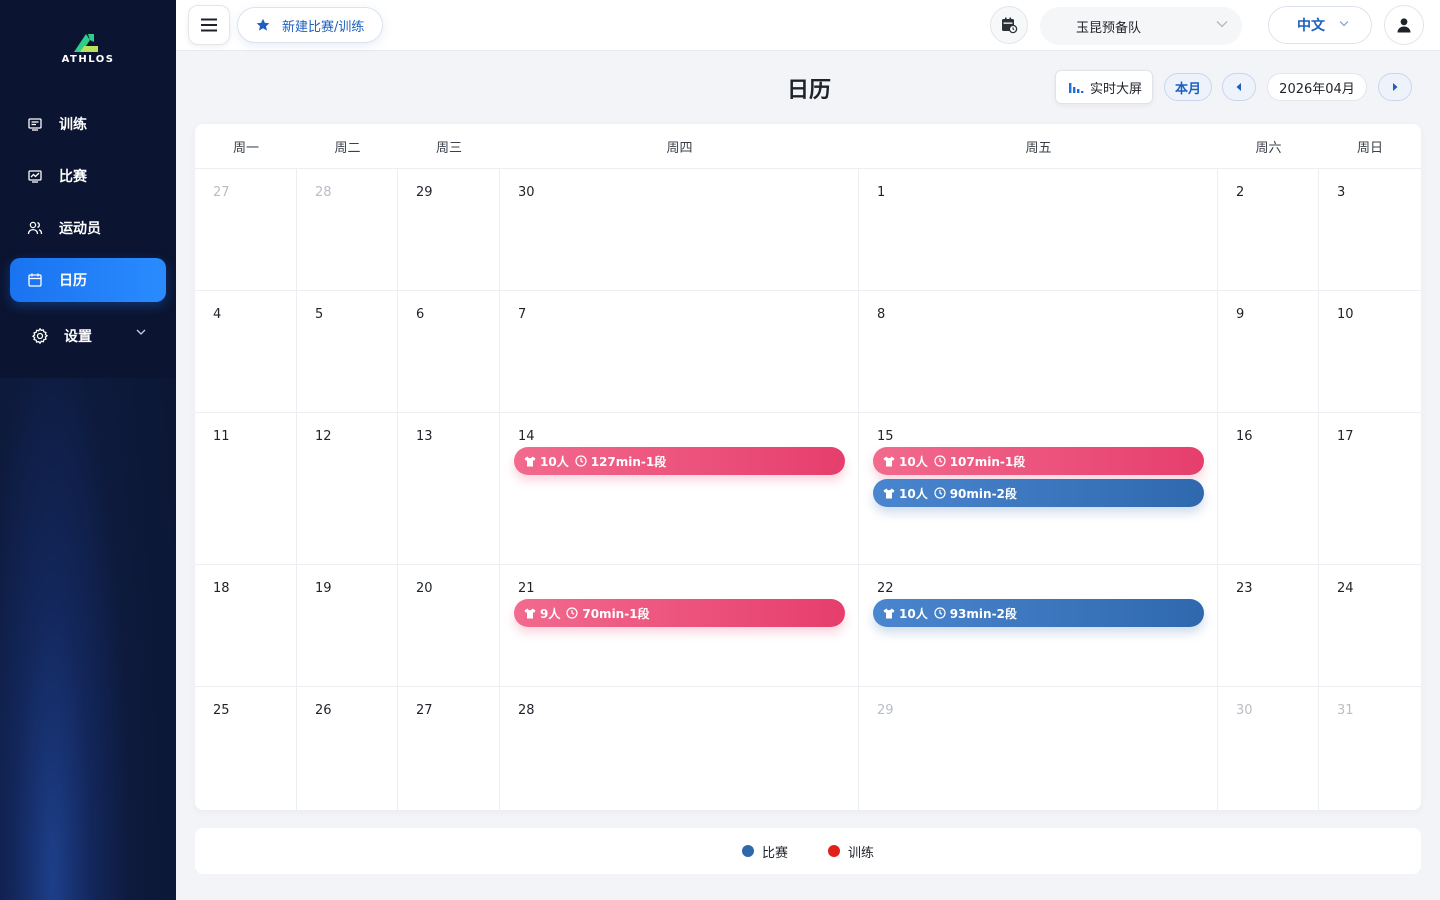 The width and height of the screenshot is (1440, 900). What do you see at coordinates (347, 748) in the screenshot?
I see `calendar-day-cell: 26` at bounding box center [347, 748].